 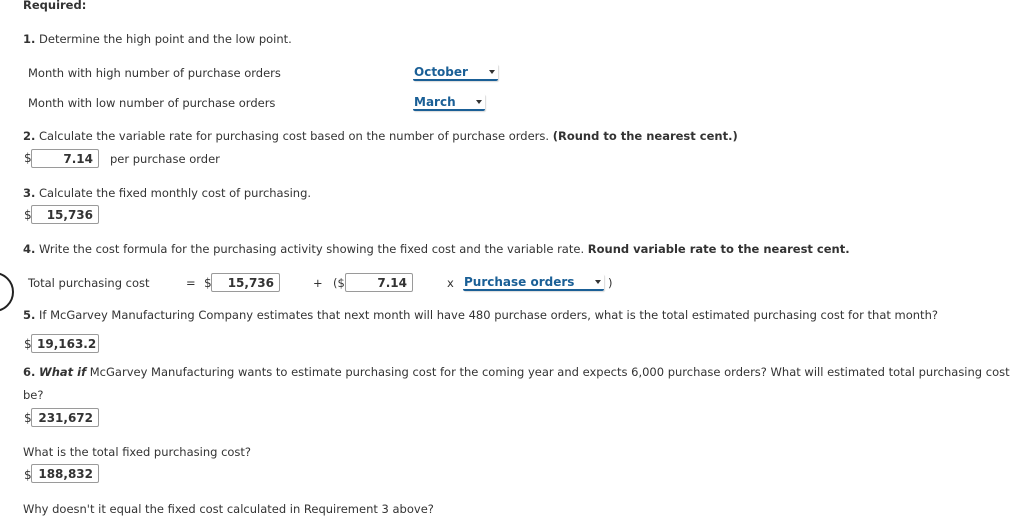 What do you see at coordinates (152, 103) in the screenshot?
I see `low-month-label: Month with low number of purchase orders` at bounding box center [152, 103].